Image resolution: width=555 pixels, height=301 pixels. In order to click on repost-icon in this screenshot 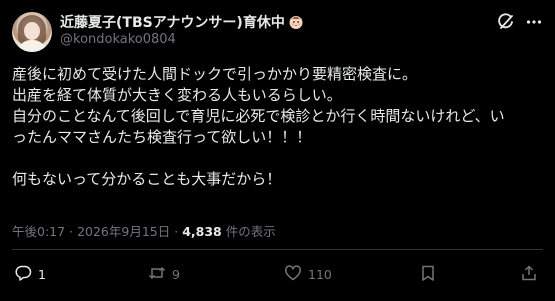, I will do `click(157, 274)`.